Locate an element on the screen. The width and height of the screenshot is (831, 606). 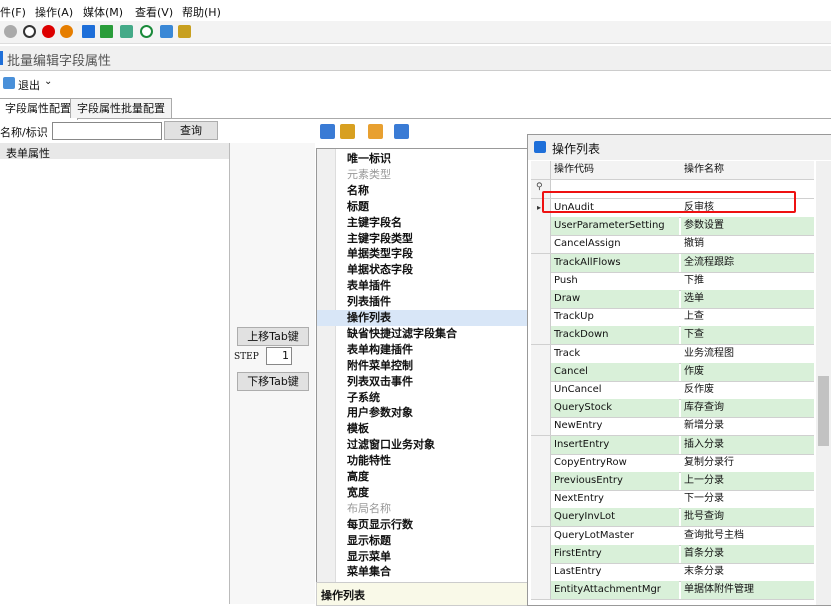
table-row: FirstEntry 首条分录 is located at coordinates (672, 554).